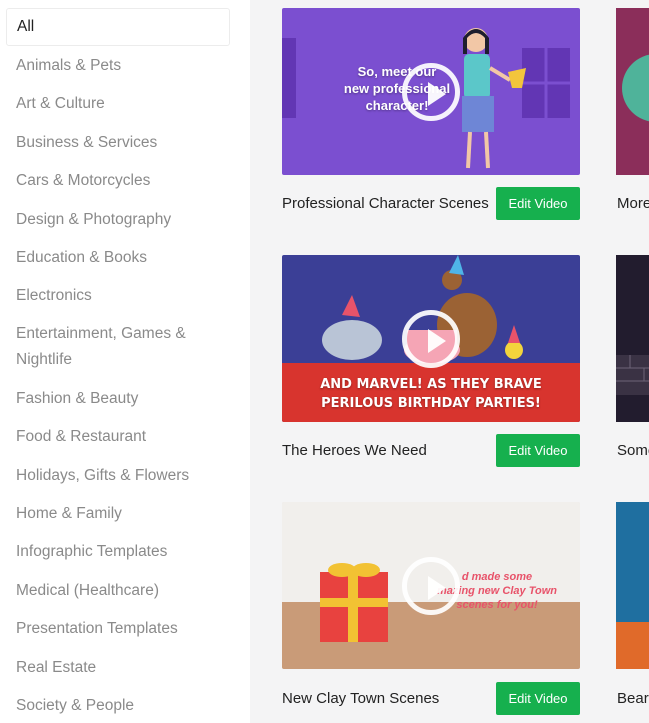 This screenshot has height=723, width=649. I want to click on category-real-estate: Real Estate, so click(118, 667).